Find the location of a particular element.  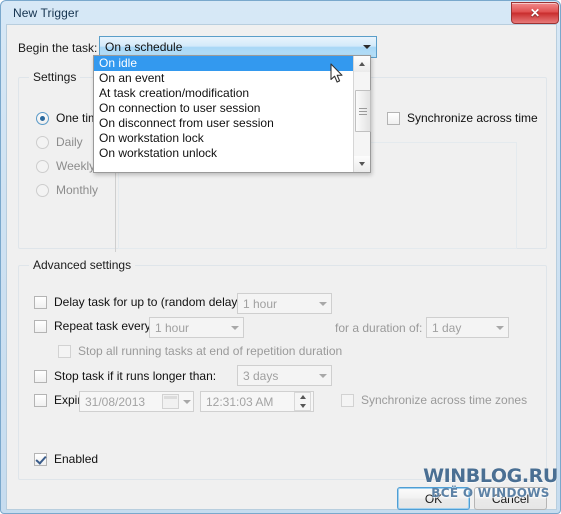

expire-time-picker: 12:31:03 AM is located at coordinates (257, 401).